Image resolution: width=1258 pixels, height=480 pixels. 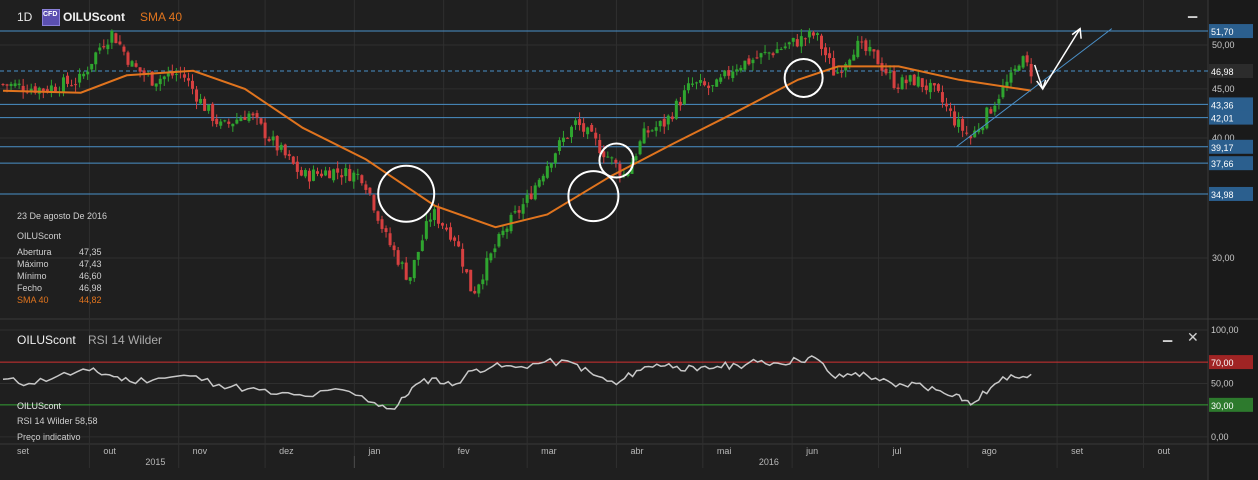 What do you see at coordinates (24, 17) in the screenshot?
I see `timeframe-label: 1D` at bounding box center [24, 17].